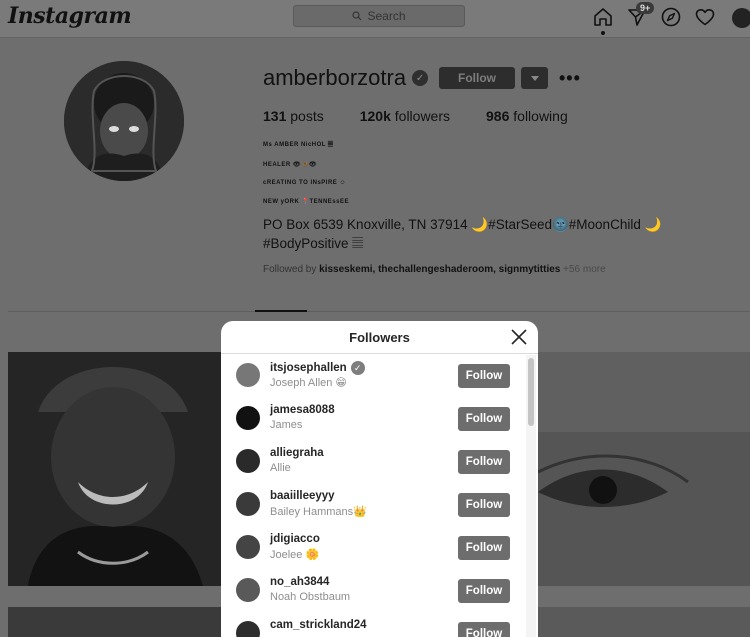 This screenshot has height=637, width=750. Describe the element at coordinates (741, 18) in the screenshot. I see `profile-avatar-mini` at that location.